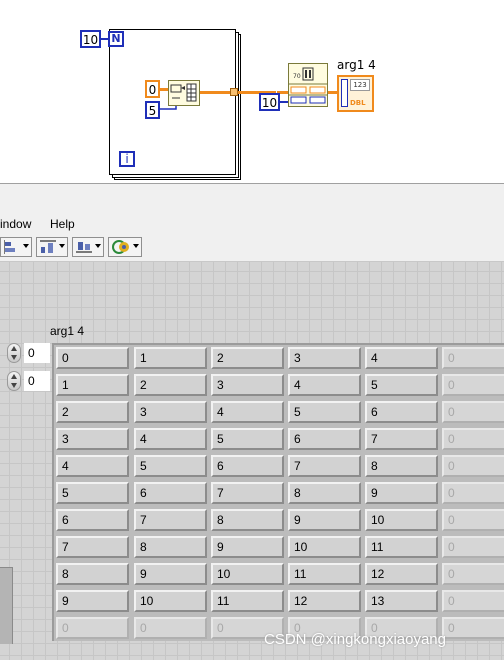 Image resolution: width=504 pixels, height=660 pixels. I want to click on array-label: arg1 4, so click(67, 331).